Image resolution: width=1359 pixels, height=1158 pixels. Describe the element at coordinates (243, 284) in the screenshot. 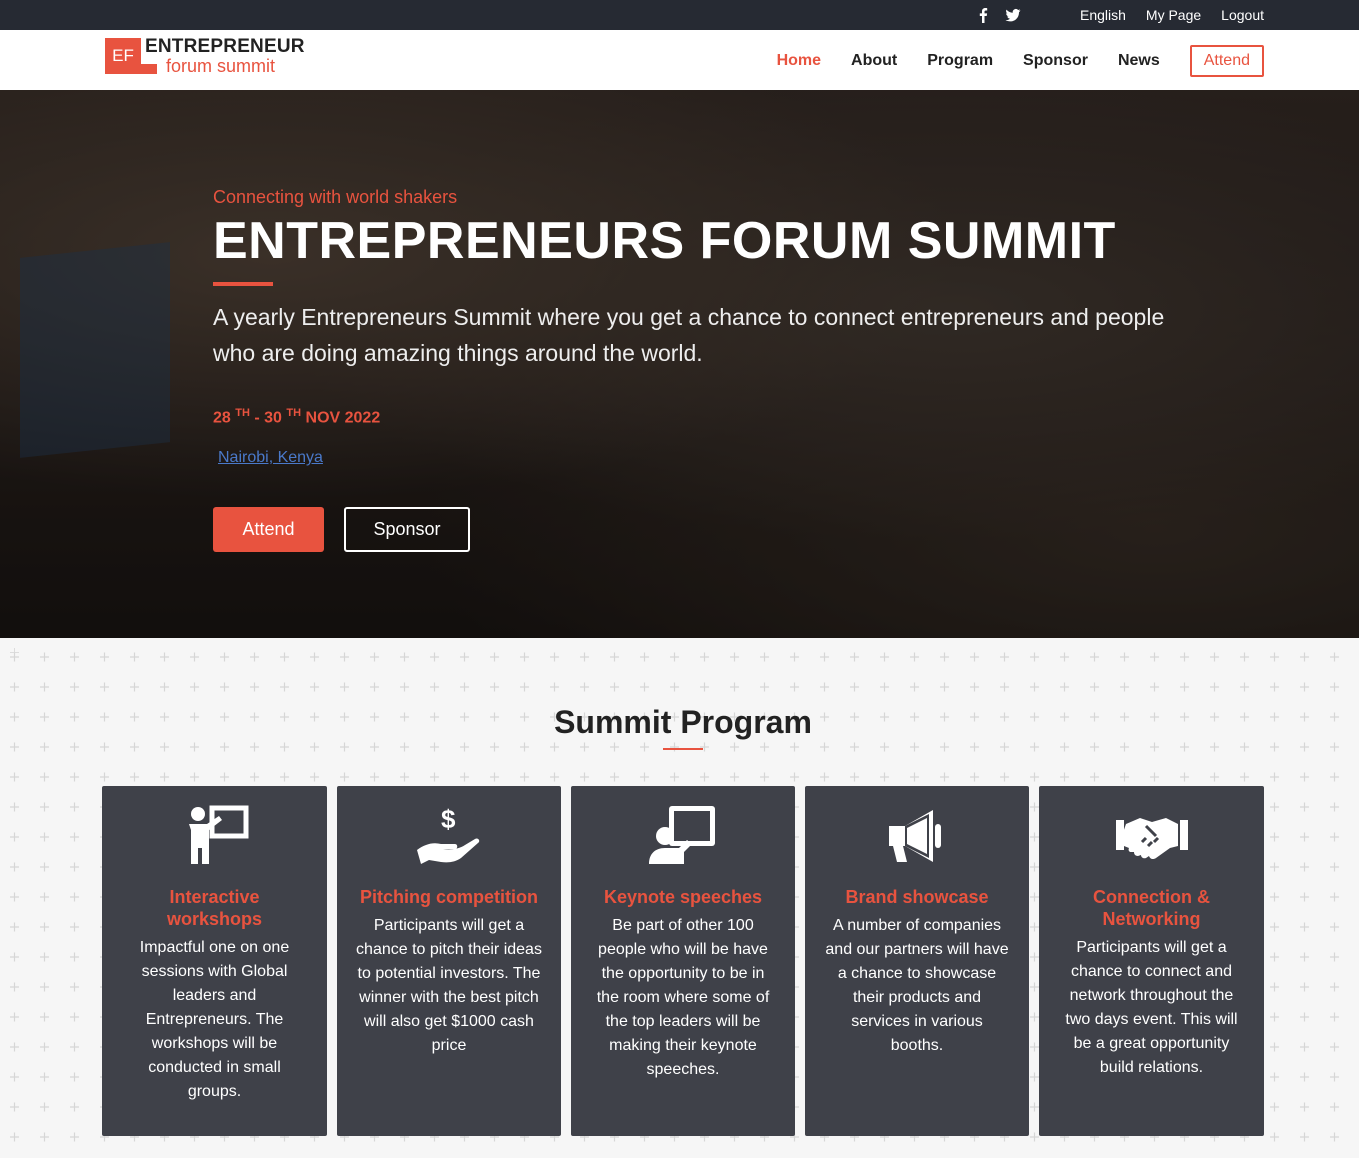

I see `hero-divider` at that location.